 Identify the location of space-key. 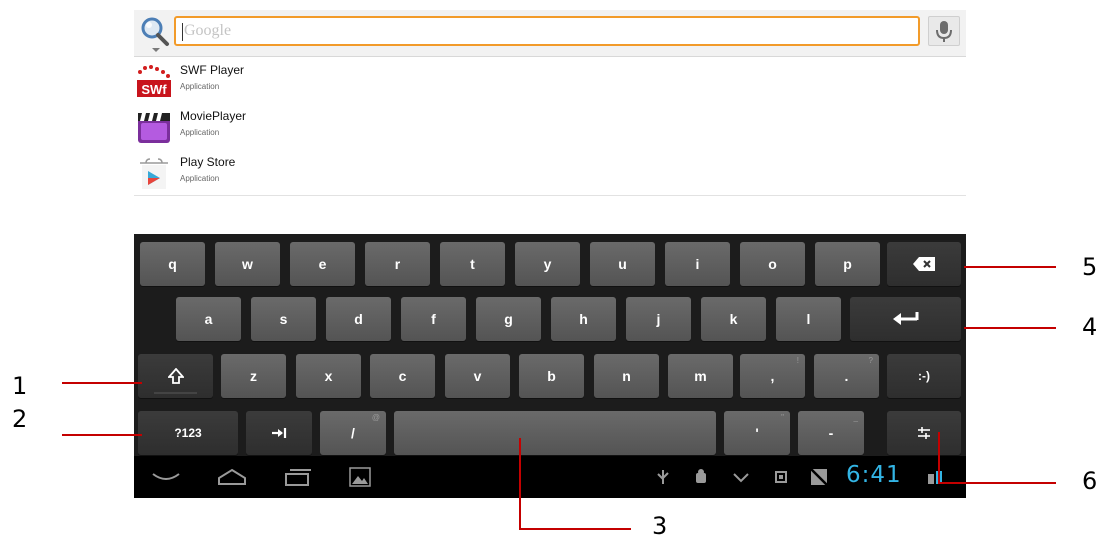
(555, 433).